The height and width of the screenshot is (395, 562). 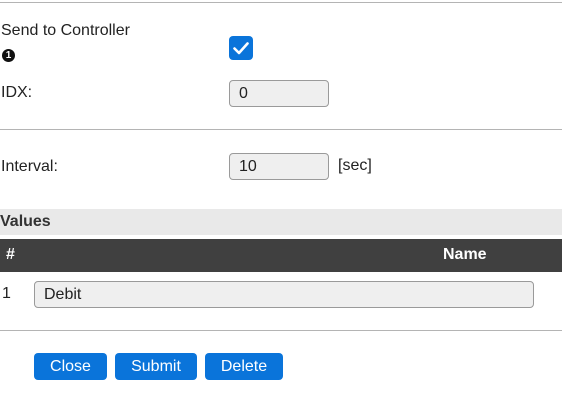 What do you see at coordinates (17, 92) in the screenshot?
I see `idx-label: IDX:` at bounding box center [17, 92].